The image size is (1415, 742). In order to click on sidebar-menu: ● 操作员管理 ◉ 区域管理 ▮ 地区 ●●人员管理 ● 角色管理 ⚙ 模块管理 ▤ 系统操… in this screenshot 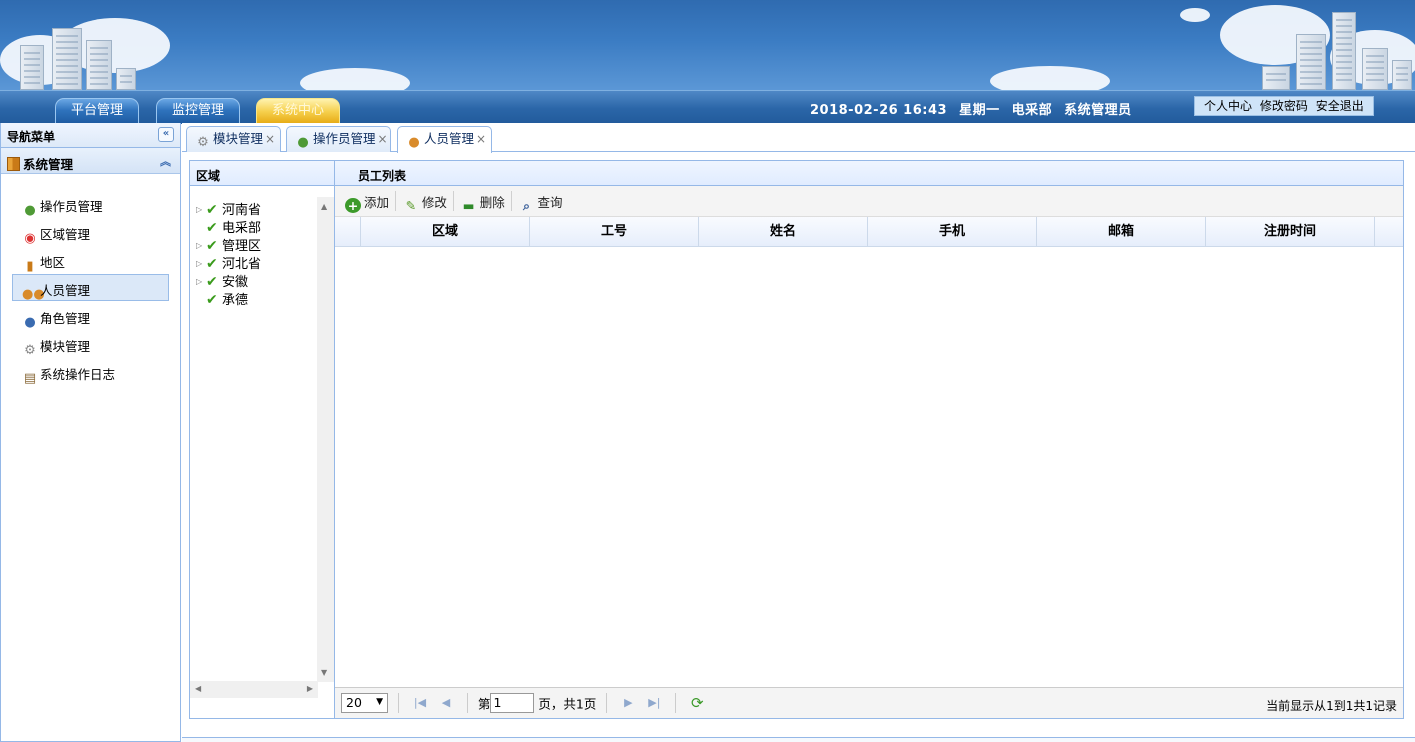, I will do `click(90, 280)`.